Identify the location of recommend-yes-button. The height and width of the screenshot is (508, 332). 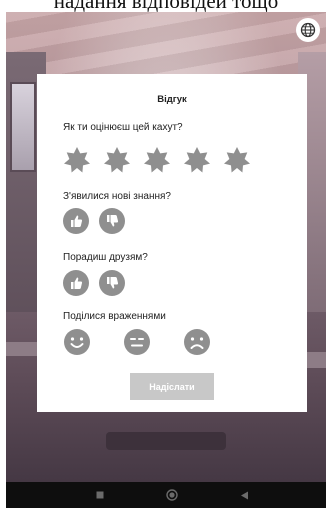
(76, 283).